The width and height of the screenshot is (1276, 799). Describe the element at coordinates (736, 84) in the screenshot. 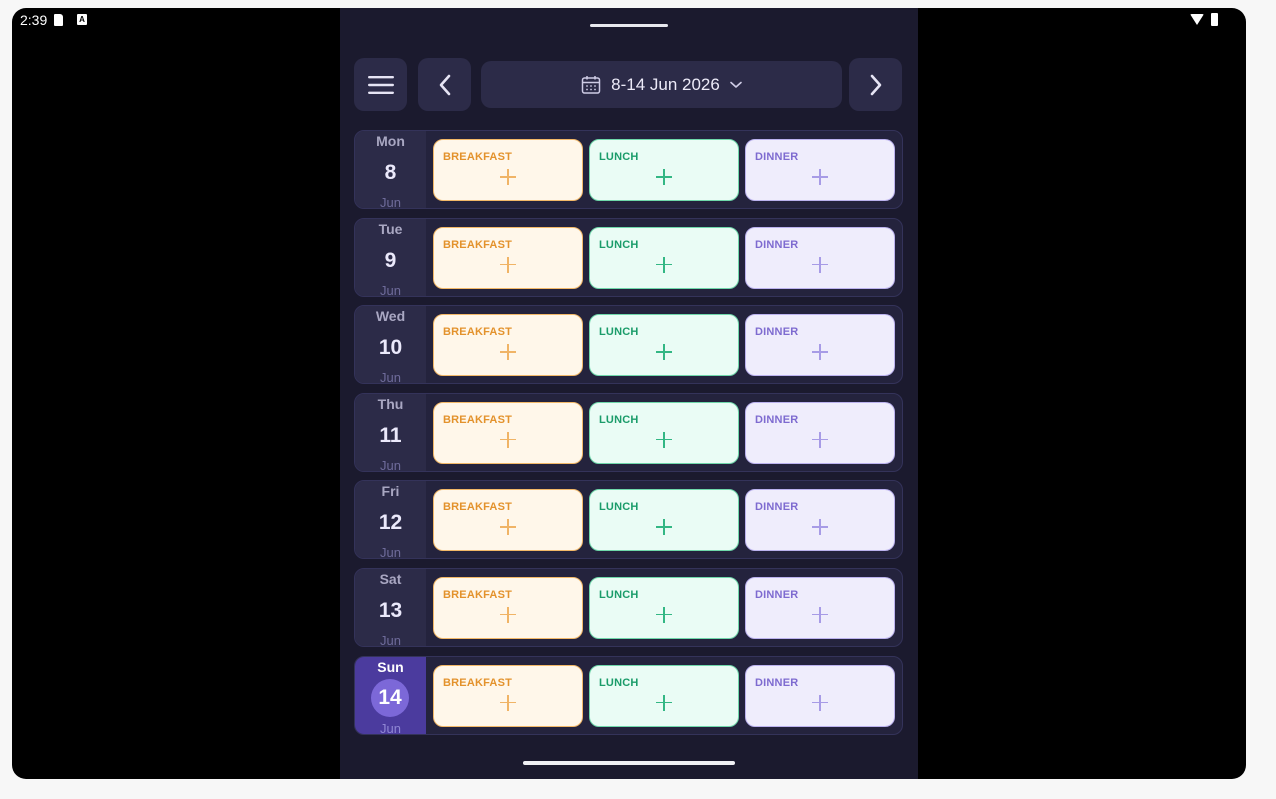

I see `chevron-down-icon` at that location.